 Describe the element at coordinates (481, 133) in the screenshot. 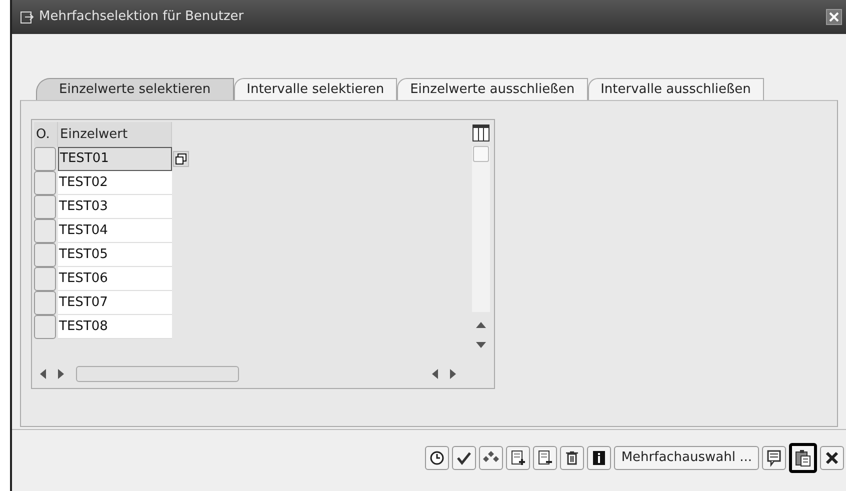

I see `column-settings-icon` at that location.